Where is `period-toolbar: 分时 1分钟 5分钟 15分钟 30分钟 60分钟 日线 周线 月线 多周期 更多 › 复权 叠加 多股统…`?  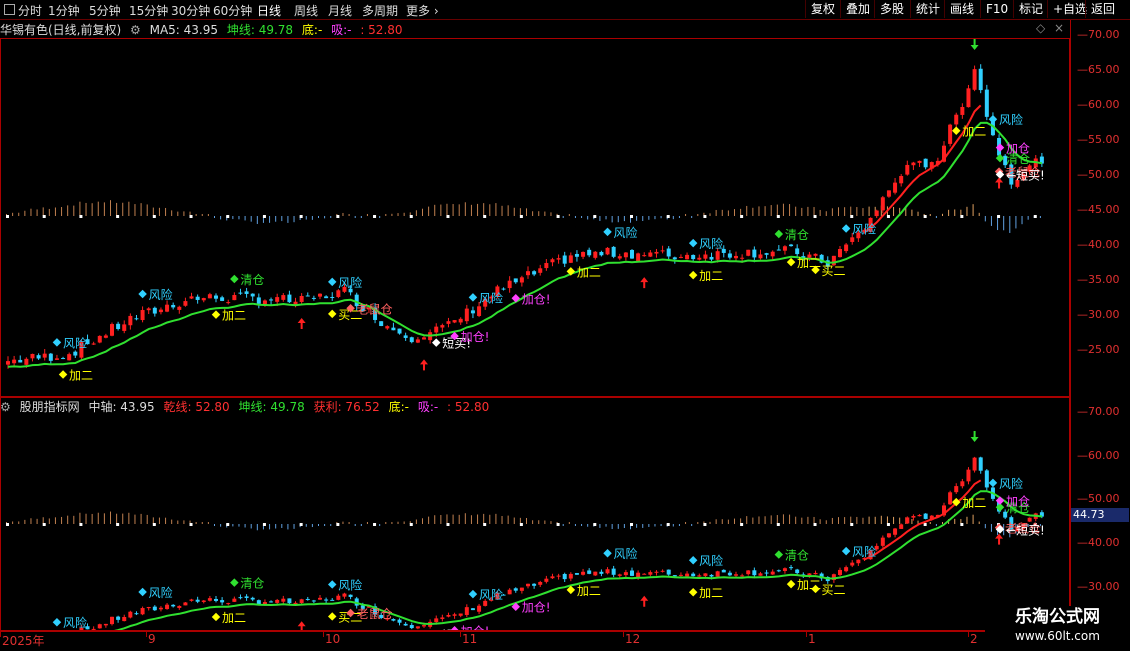
period-toolbar: 分时 1分钟 5分钟 15分钟 30分钟 60分钟 日线 周线 月线 多周期 更多 › 复权 叠加 多股统… is located at coordinates (565, 10).